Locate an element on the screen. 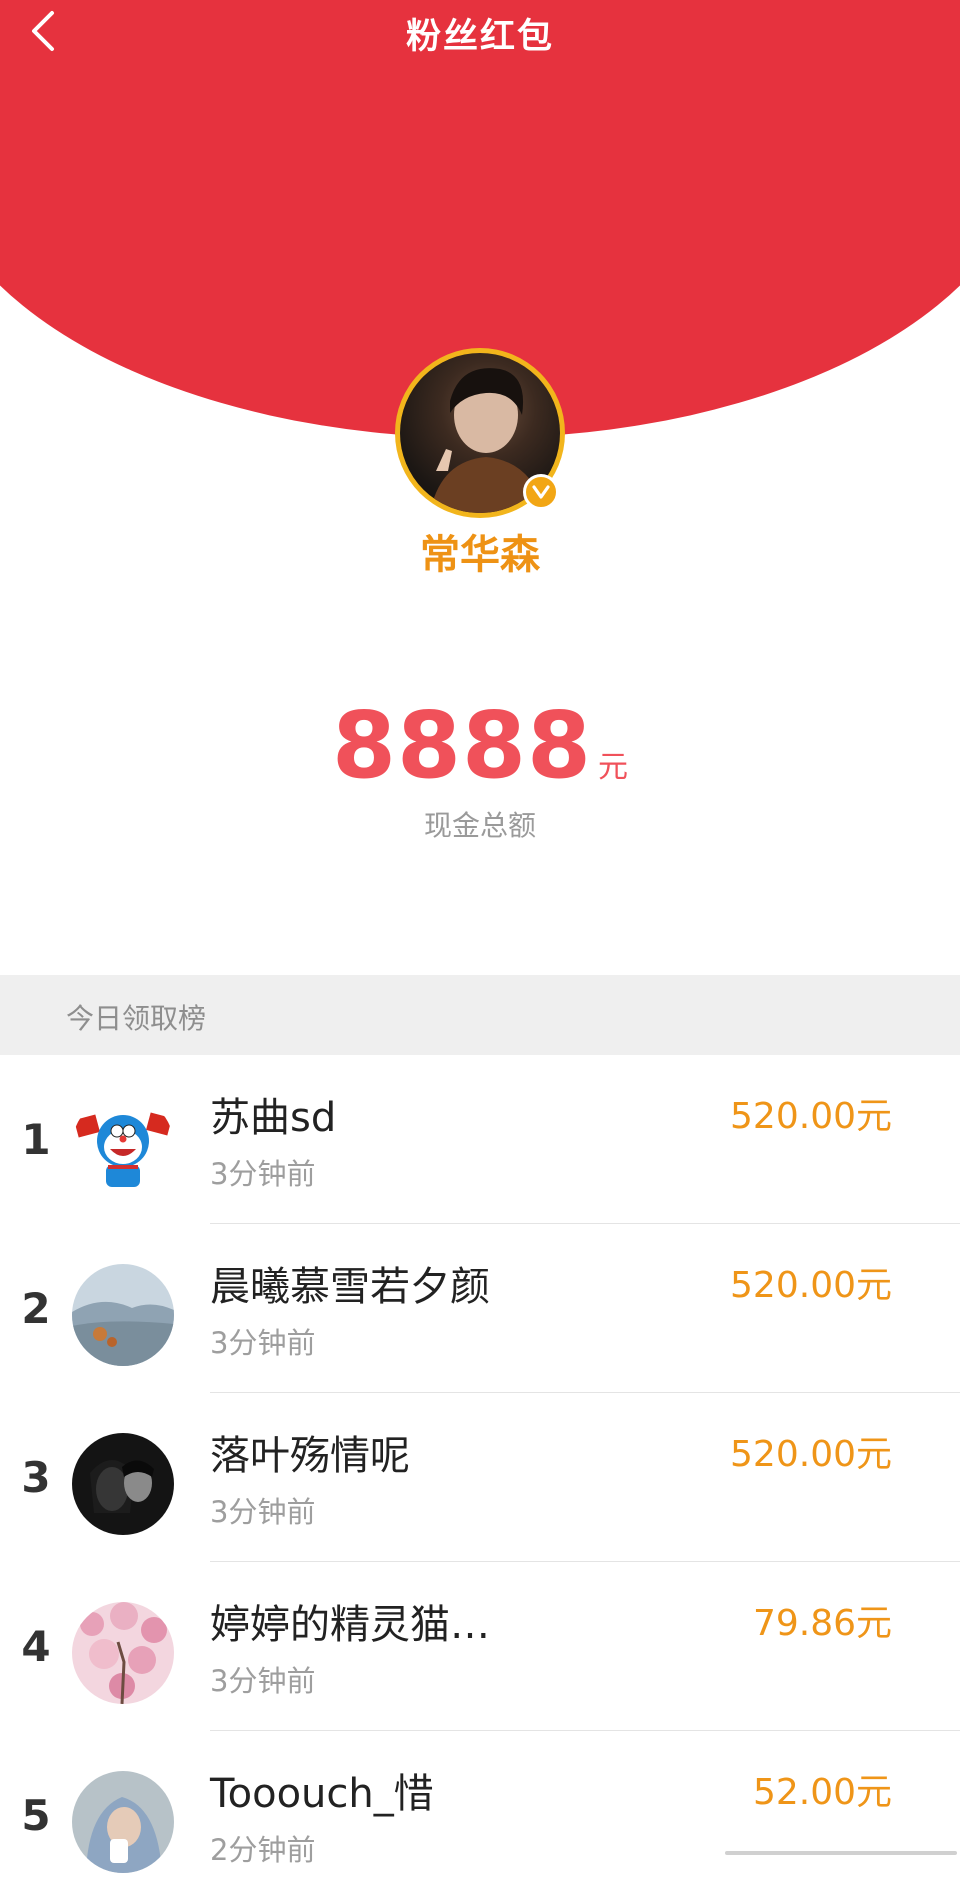  claim-amount: 79.86元 is located at coordinates (822, 1623).